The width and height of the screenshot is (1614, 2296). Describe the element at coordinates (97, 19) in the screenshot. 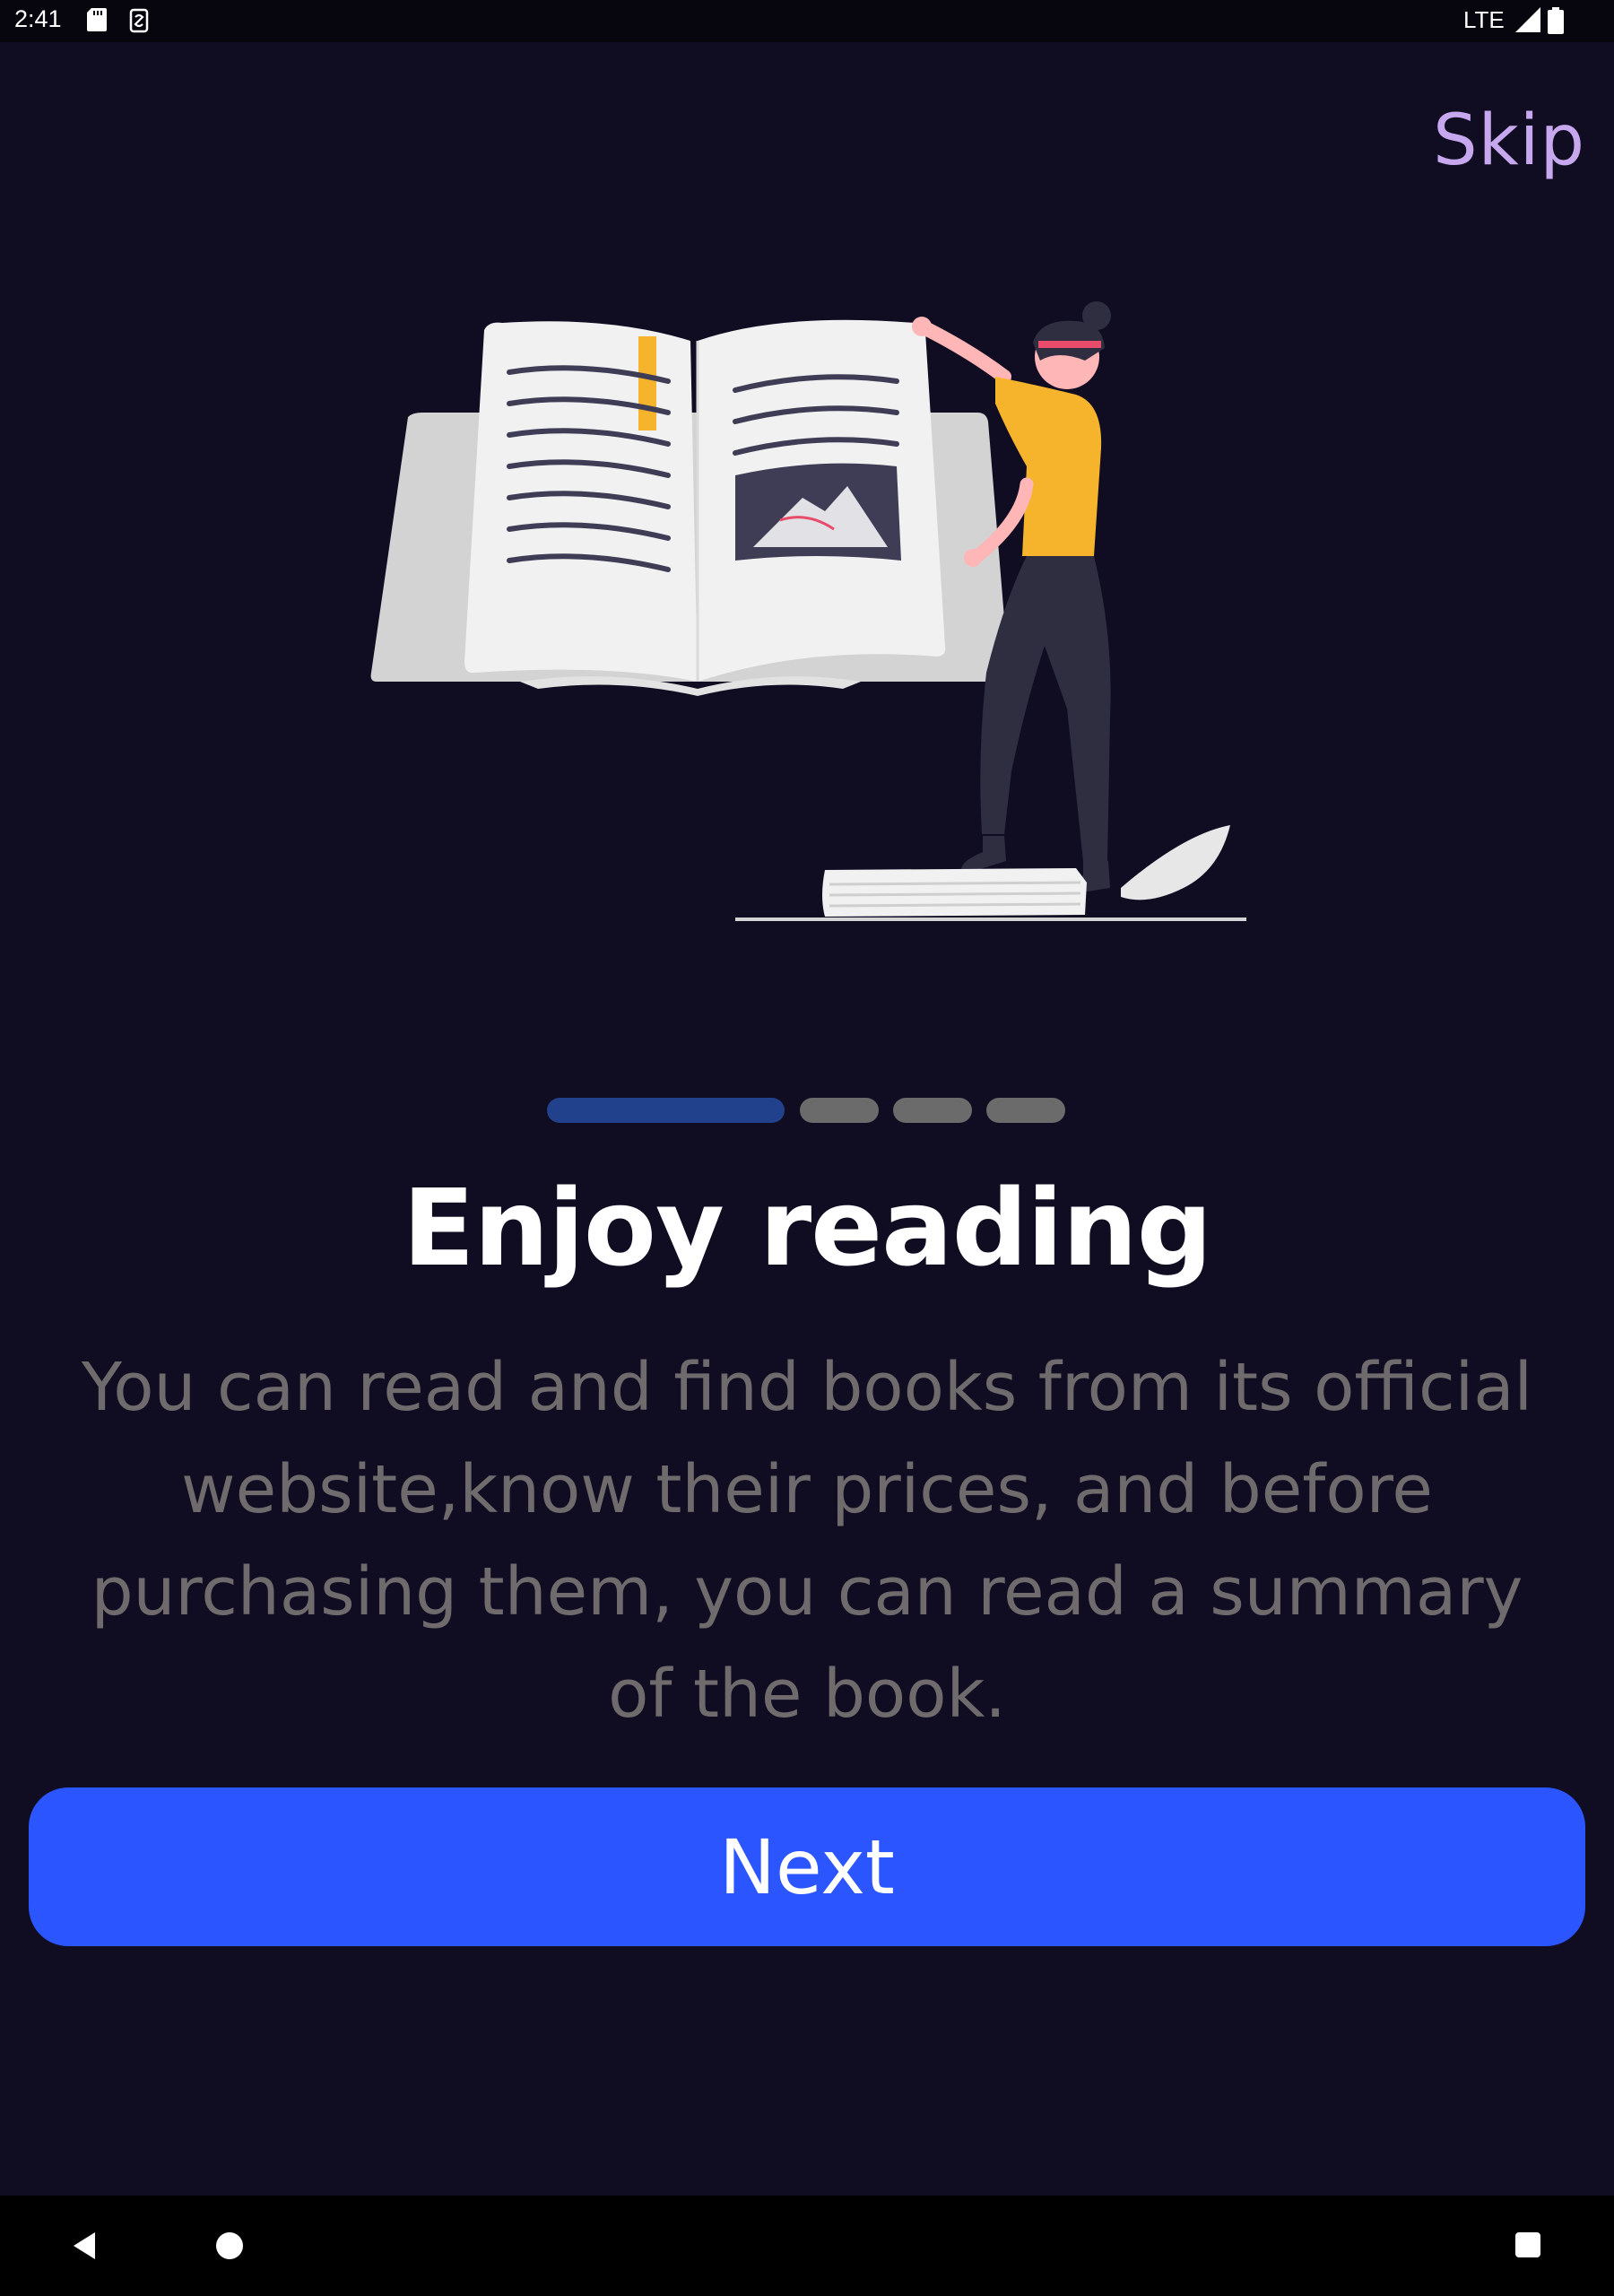

I see `sd-card-icon` at that location.